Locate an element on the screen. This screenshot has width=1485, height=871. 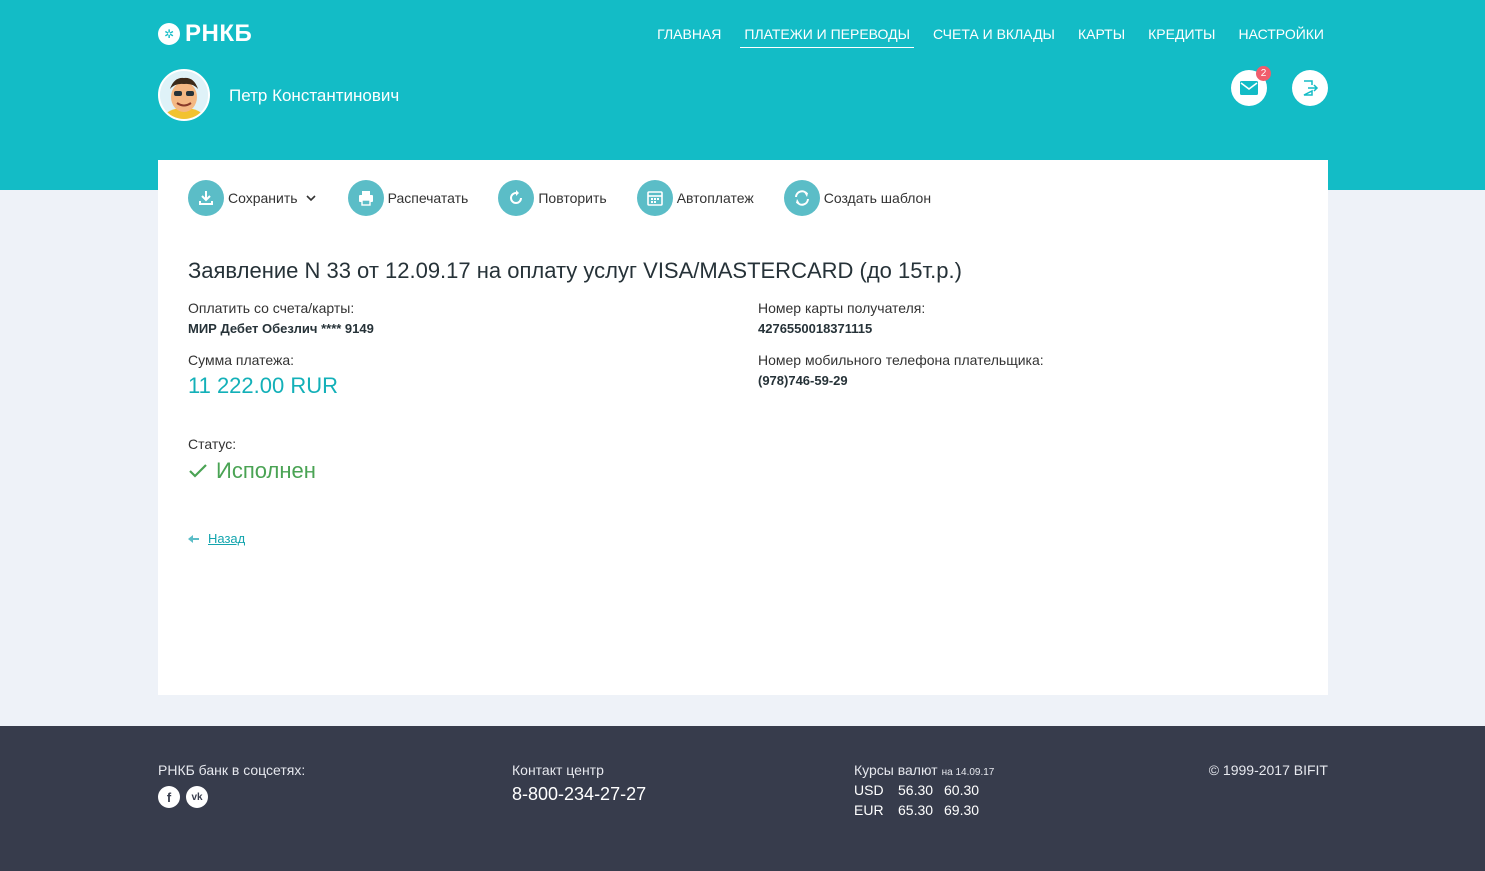
chevron-down-icon is located at coordinates (311, 198).